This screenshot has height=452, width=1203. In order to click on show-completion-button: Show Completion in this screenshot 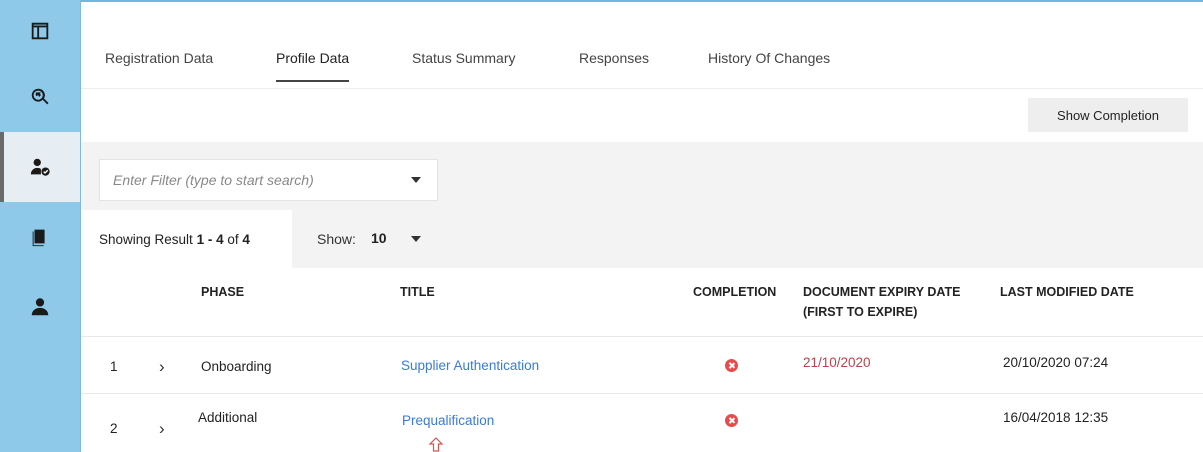, I will do `click(1108, 115)`.